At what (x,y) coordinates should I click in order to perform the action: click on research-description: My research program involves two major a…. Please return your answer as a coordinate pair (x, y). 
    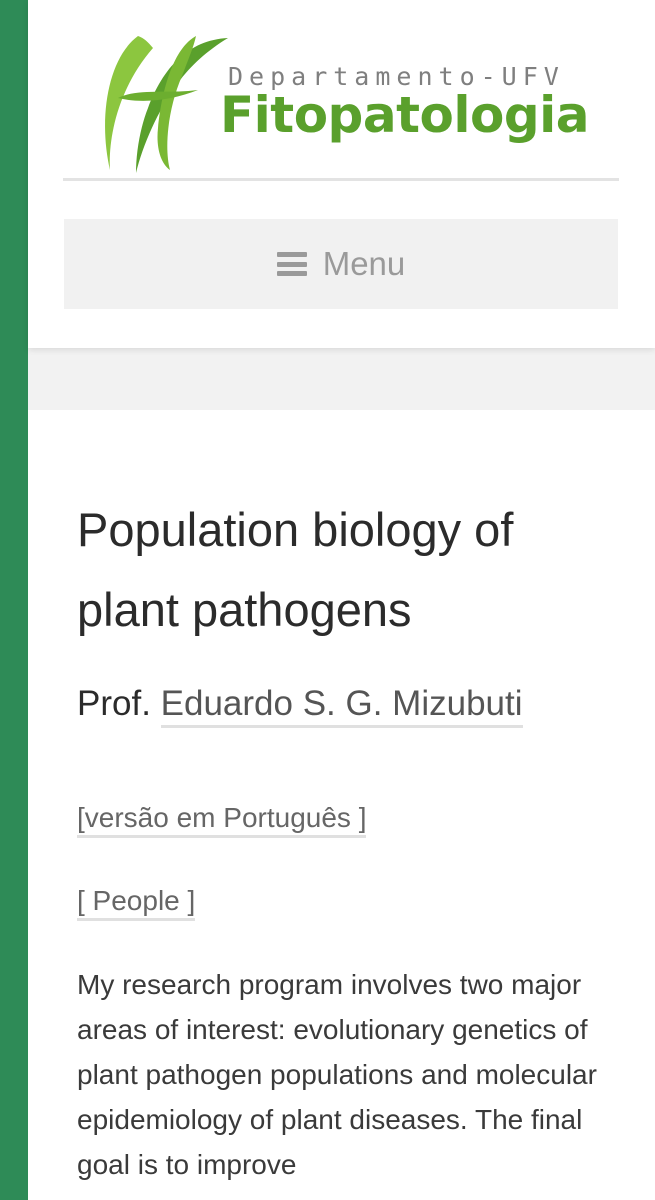
    Looking at the image, I should click on (337, 1074).